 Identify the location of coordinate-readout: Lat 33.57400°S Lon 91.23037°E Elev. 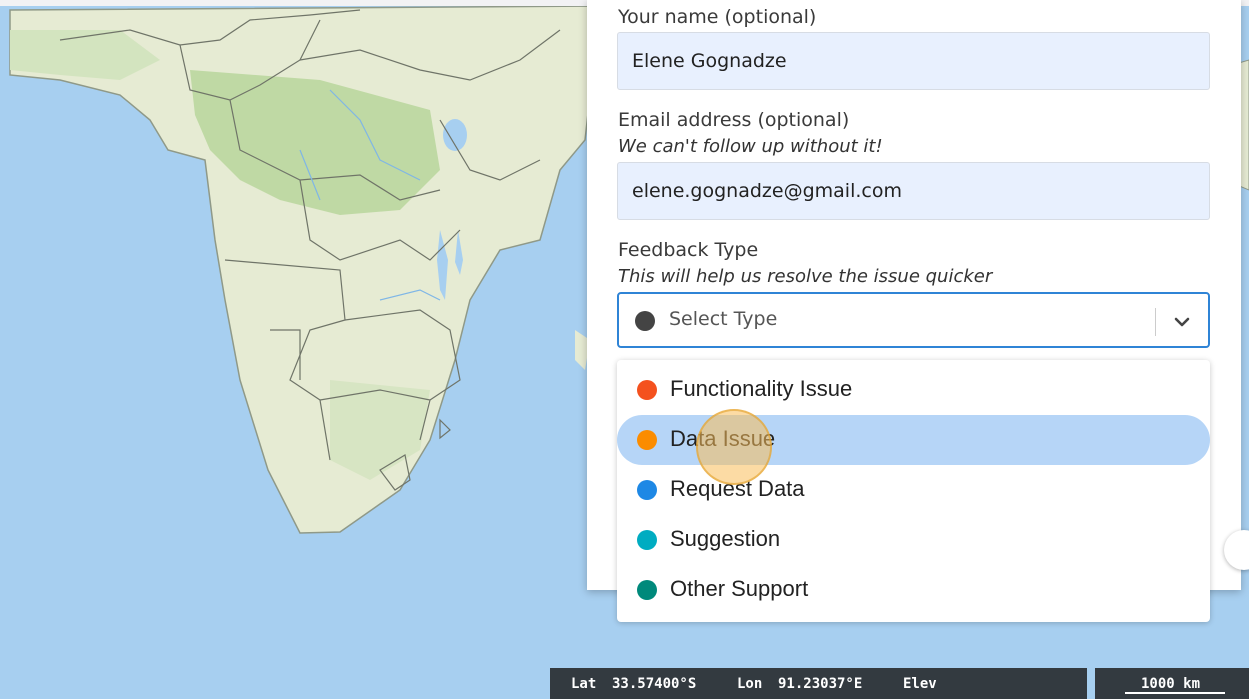
(818, 683).